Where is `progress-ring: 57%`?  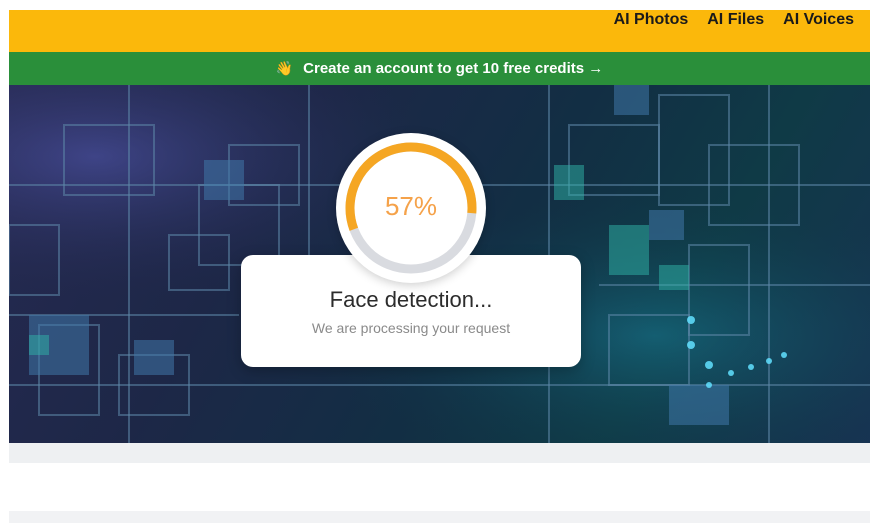
progress-ring: 57% is located at coordinates (411, 208).